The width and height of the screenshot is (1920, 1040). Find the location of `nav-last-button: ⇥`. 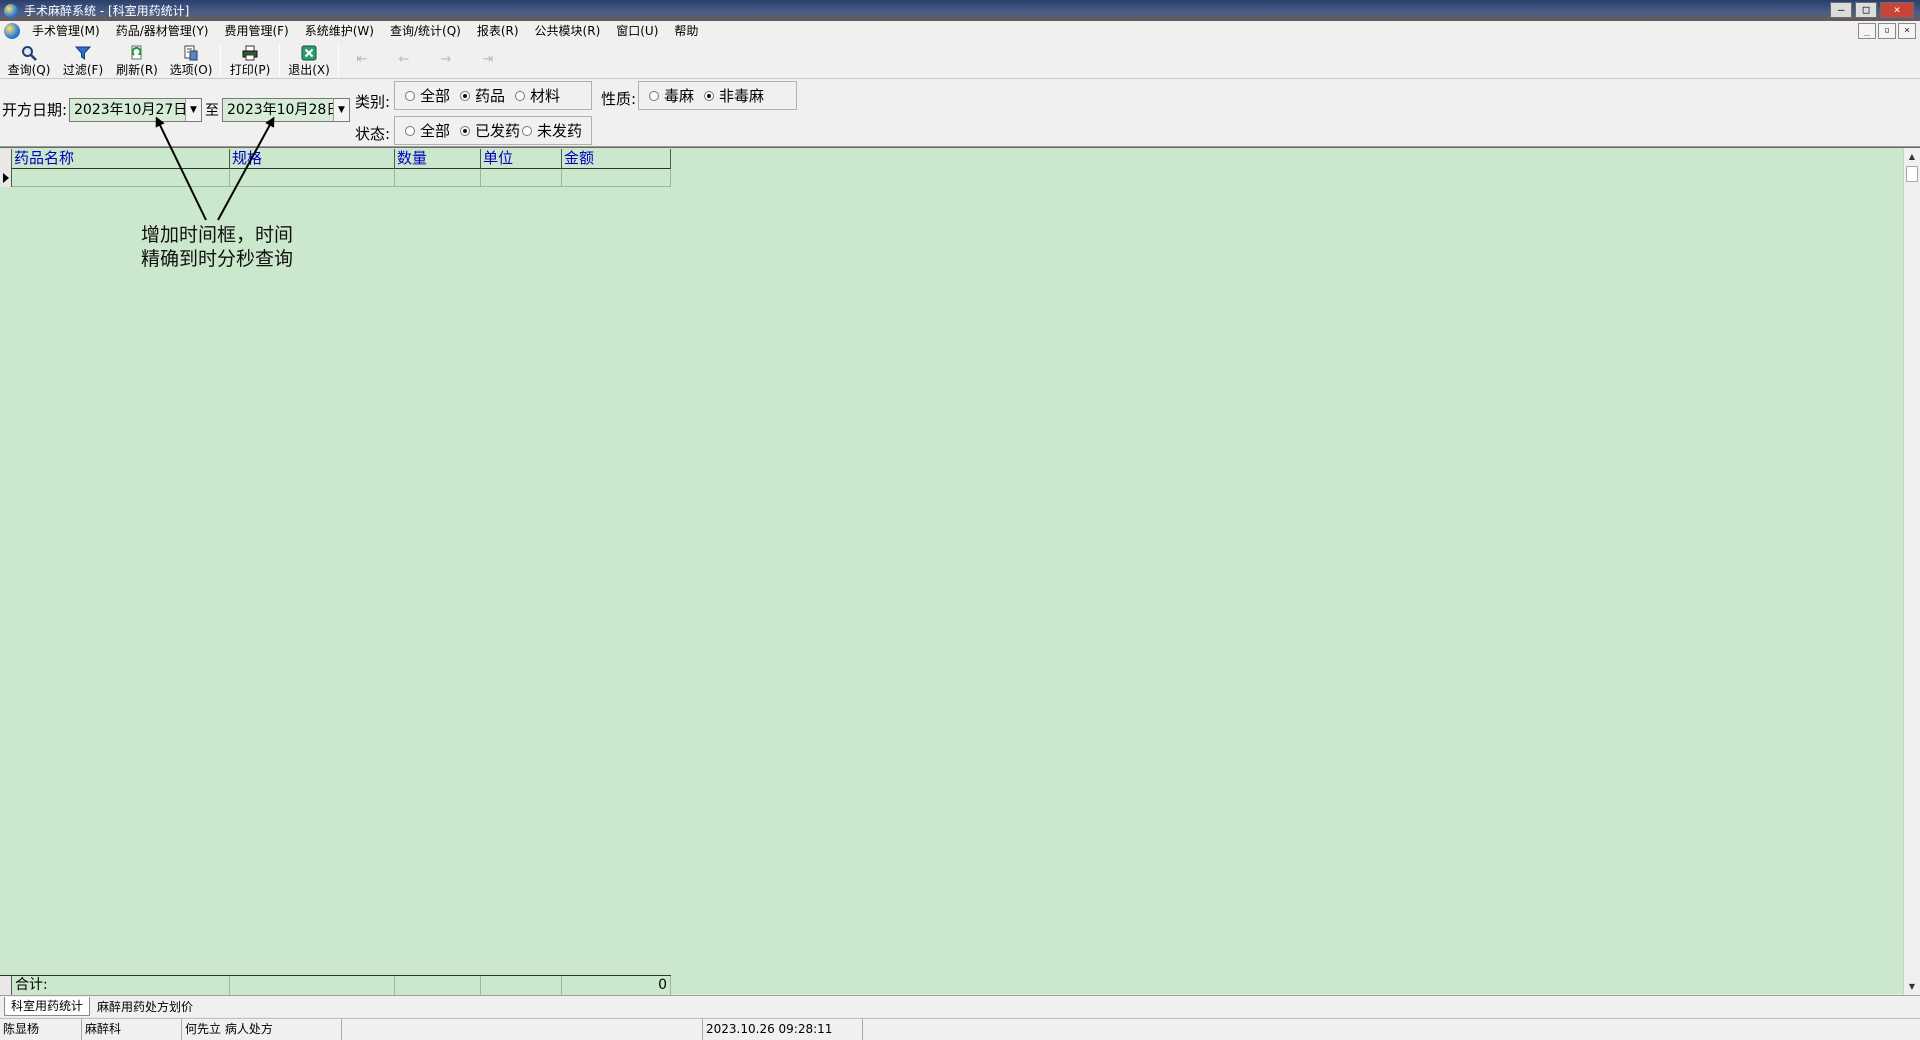

nav-last-button: ⇥ is located at coordinates (488, 59).